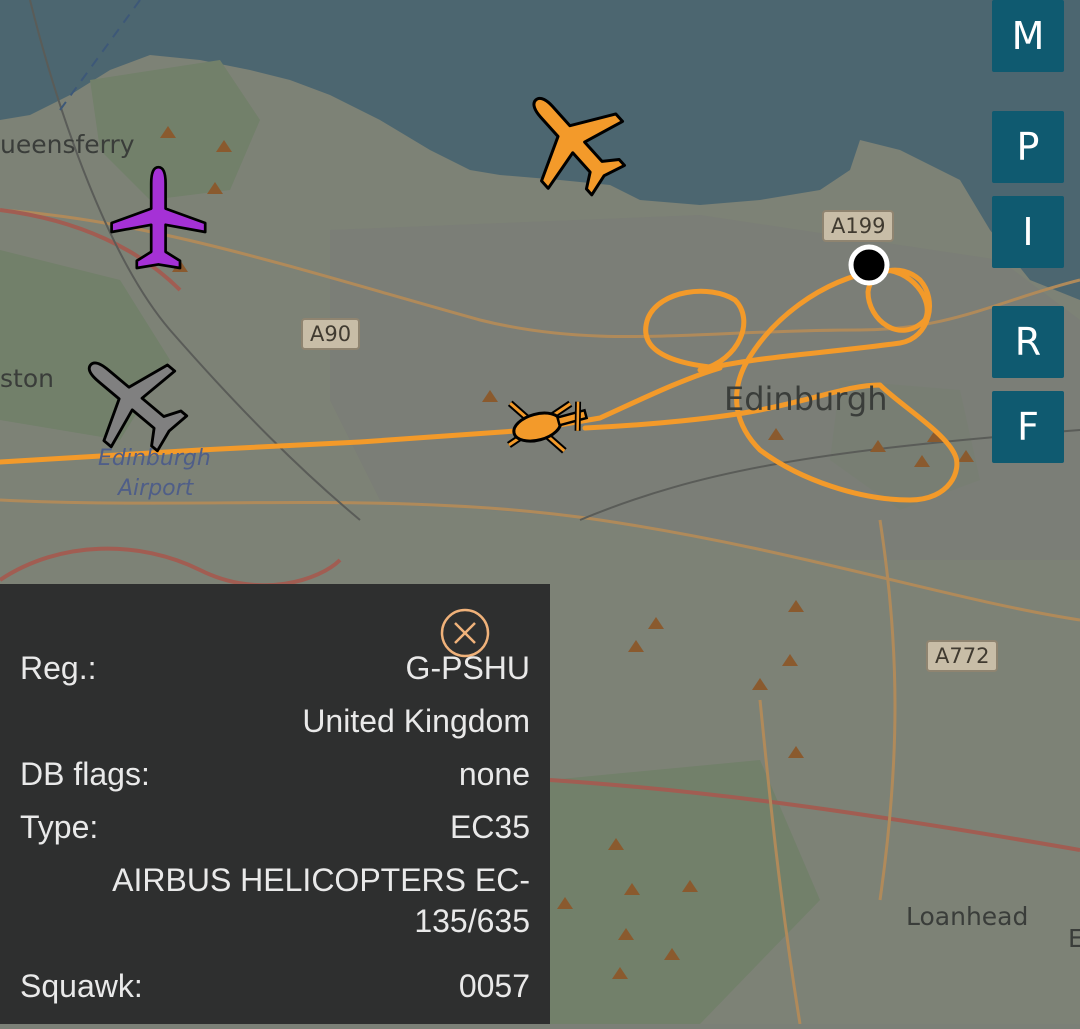  What do you see at coordinates (275, 988) in the screenshot?
I see `squawk-row: Squawk: 0057` at bounding box center [275, 988].